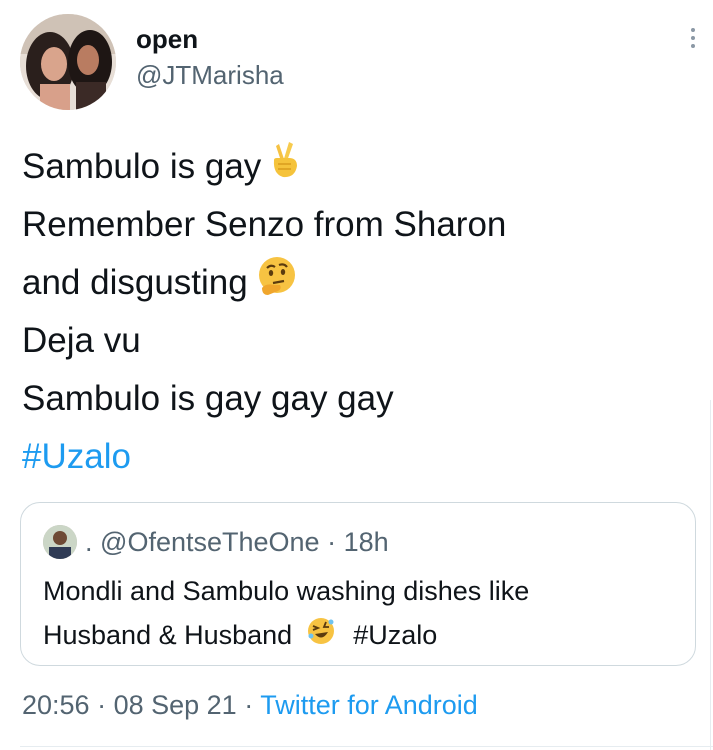 Image resolution: width=713 pixels, height=750 pixels. I want to click on tweet-line-text: Deja vu, so click(81, 340).